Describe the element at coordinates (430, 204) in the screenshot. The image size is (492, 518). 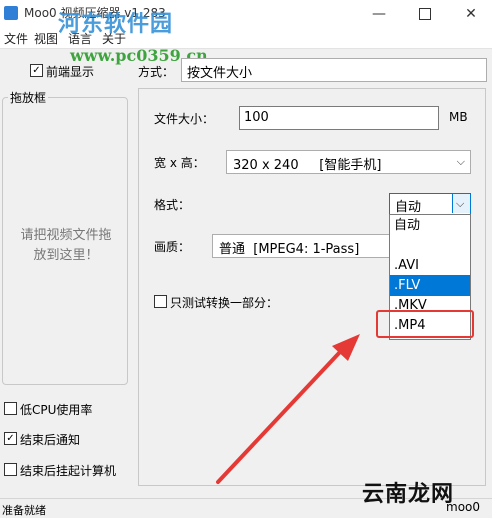
I see `format-select: 自动 ⌵` at that location.